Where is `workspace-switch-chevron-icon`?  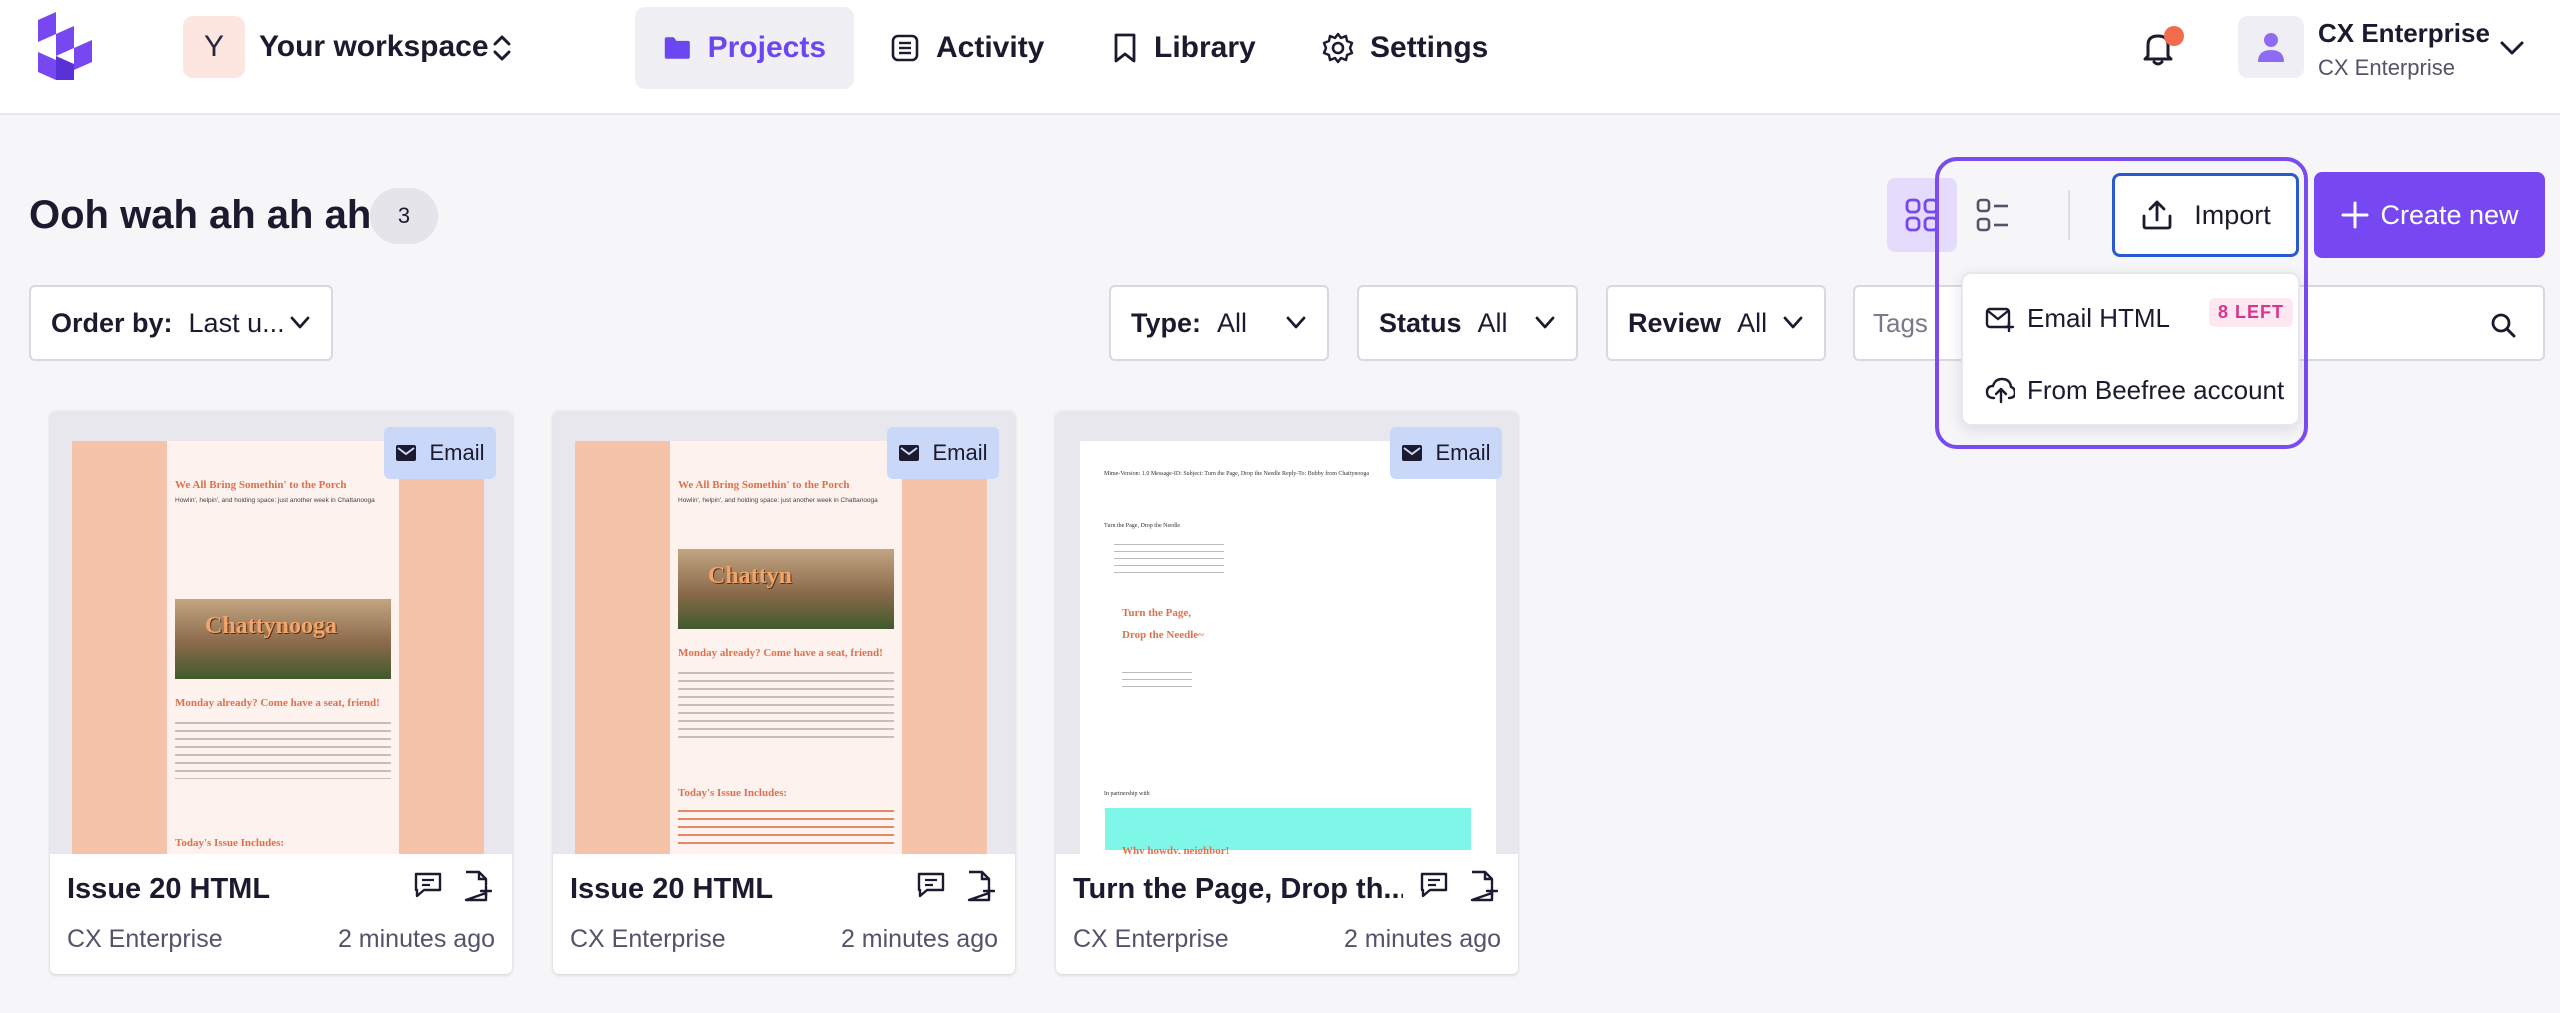
workspace-switch-chevron-icon is located at coordinates (502, 48).